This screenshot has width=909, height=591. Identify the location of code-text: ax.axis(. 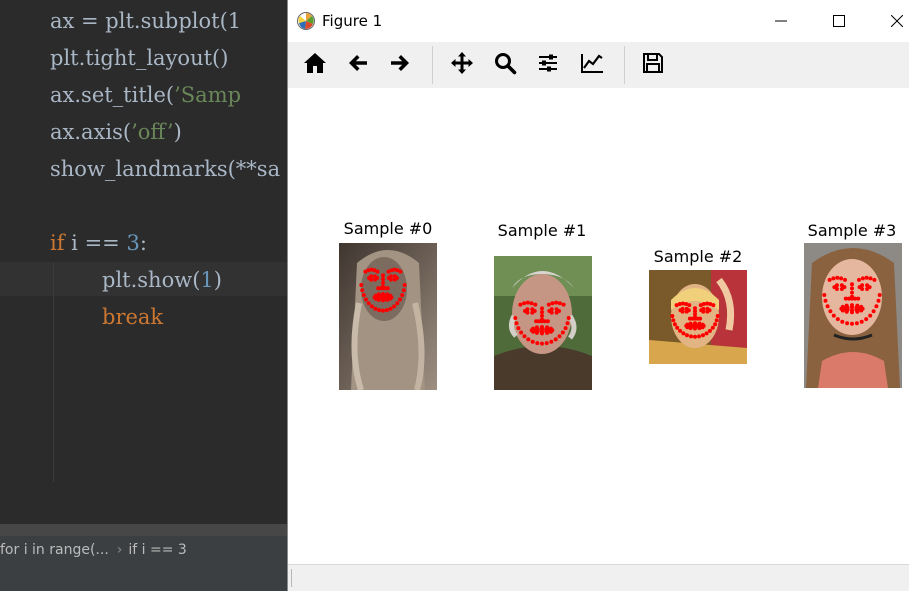
(91, 132).